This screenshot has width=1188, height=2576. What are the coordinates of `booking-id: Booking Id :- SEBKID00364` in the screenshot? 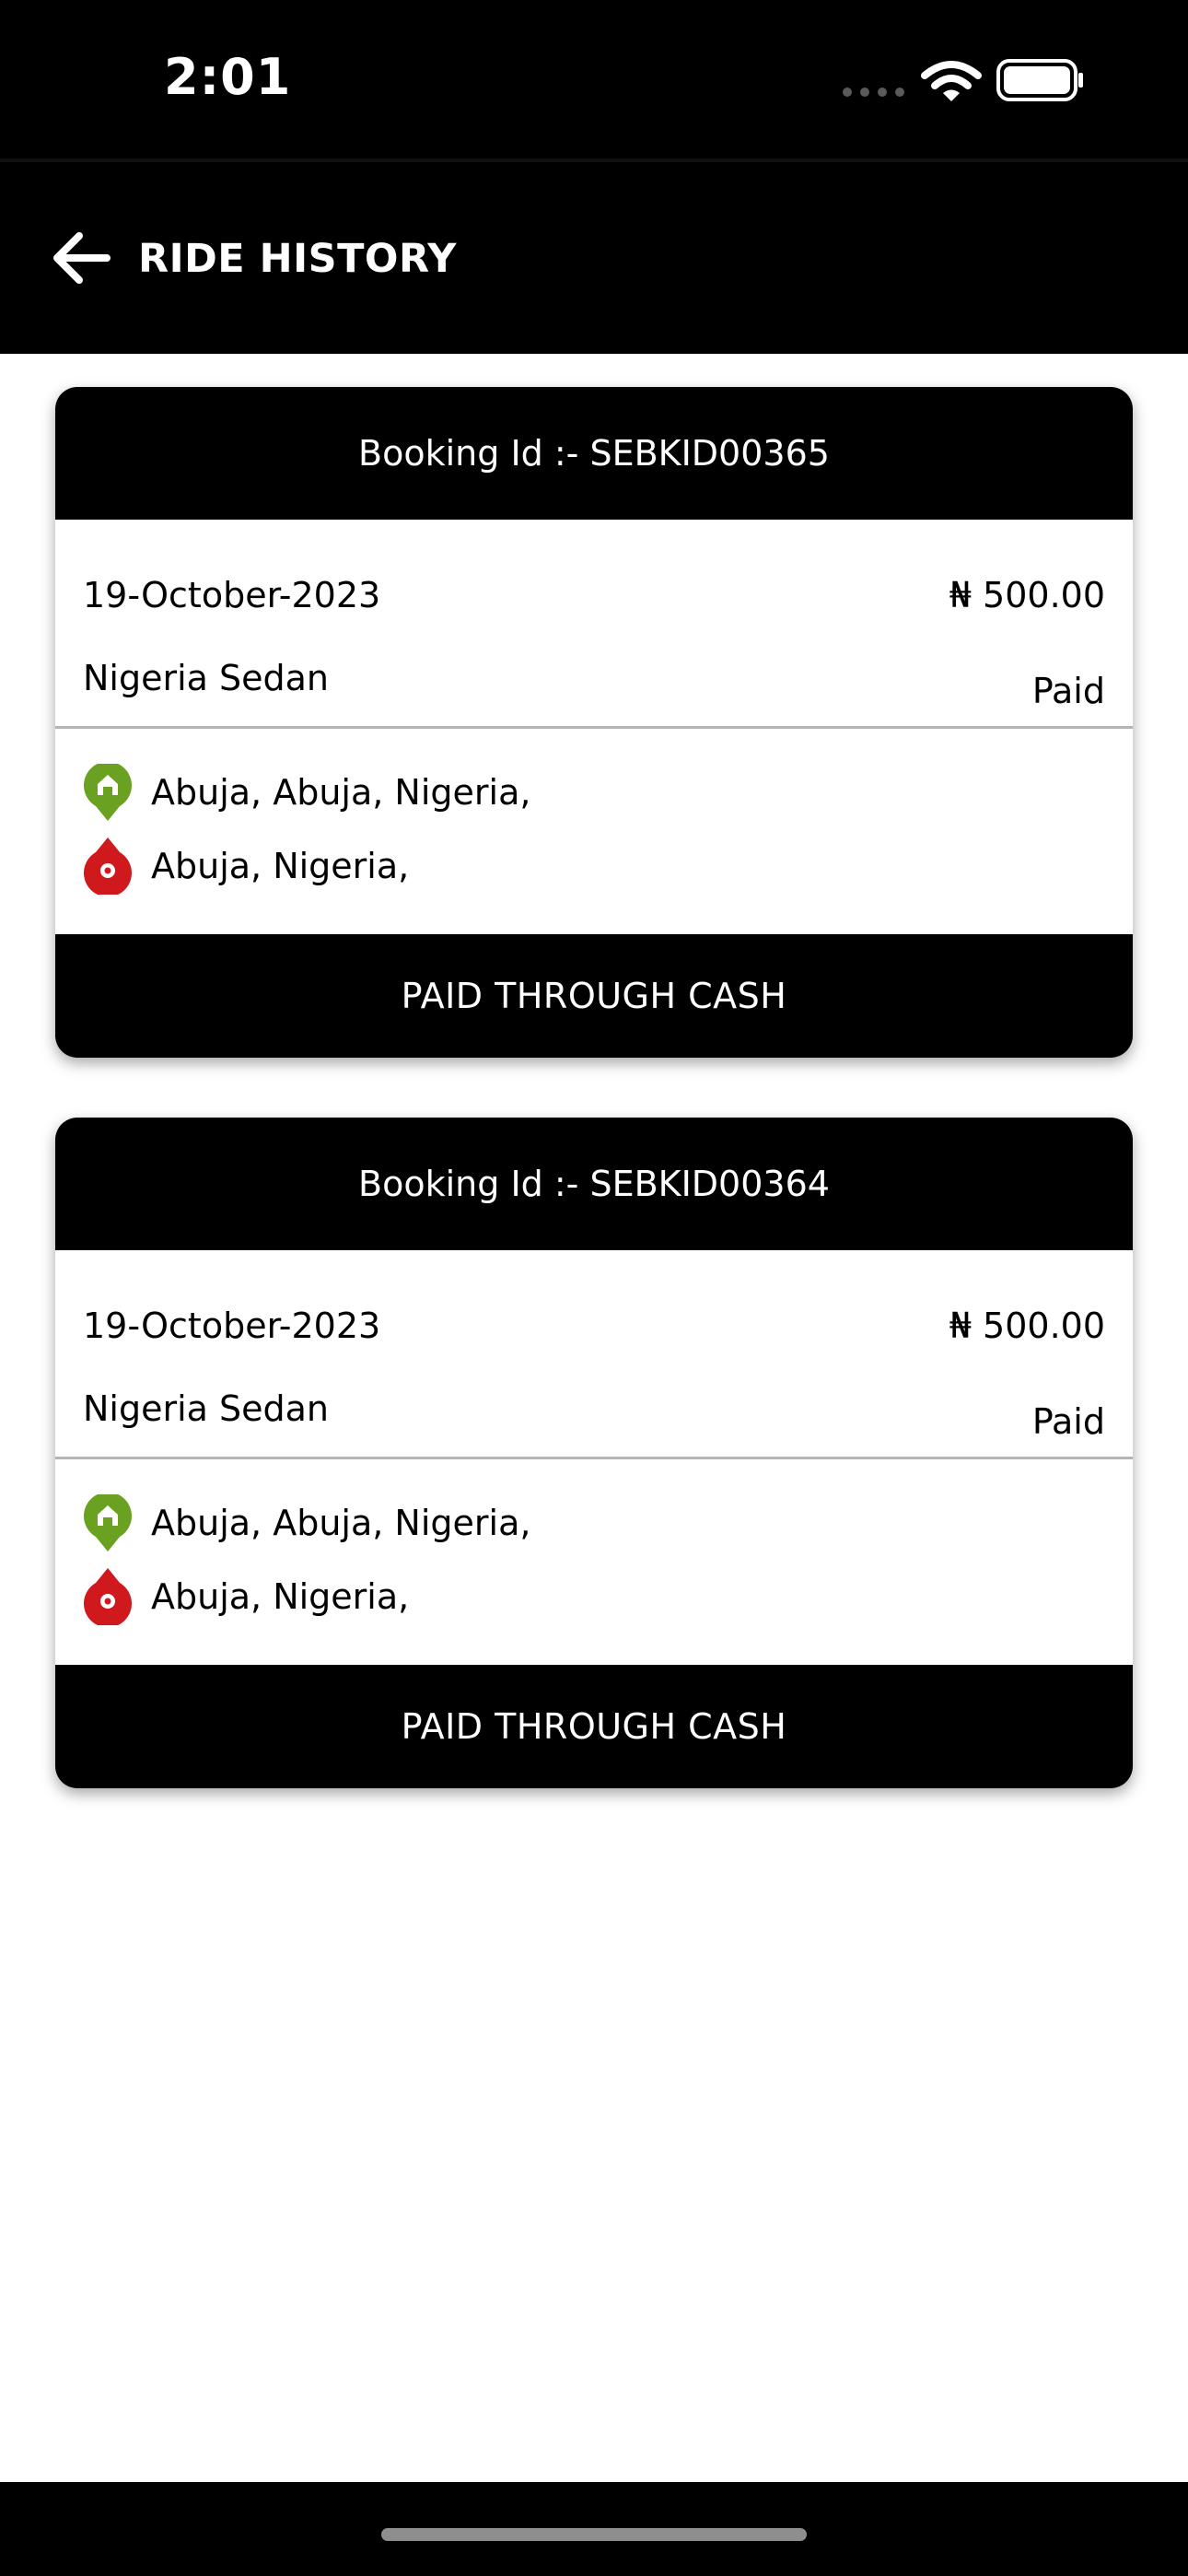 It's located at (594, 1184).